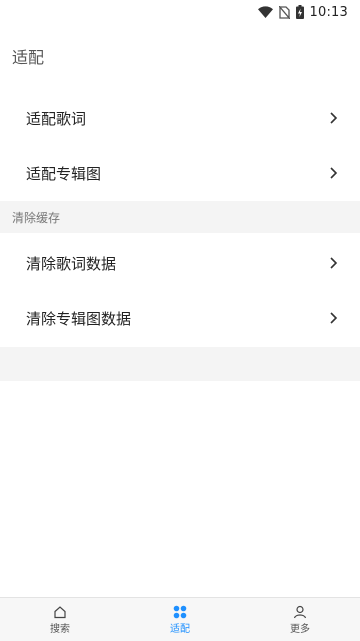 The height and width of the screenshot is (641, 360). What do you see at coordinates (284, 12) in the screenshot?
I see `no-sim-icon` at bounding box center [284, 12].